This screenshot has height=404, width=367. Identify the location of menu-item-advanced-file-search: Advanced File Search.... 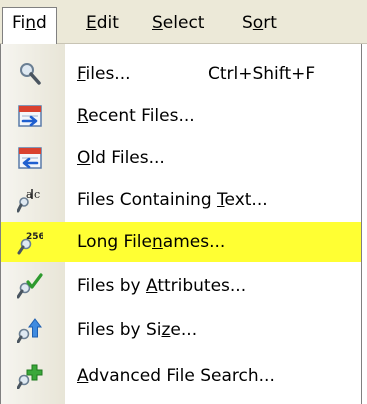
(181, 376).